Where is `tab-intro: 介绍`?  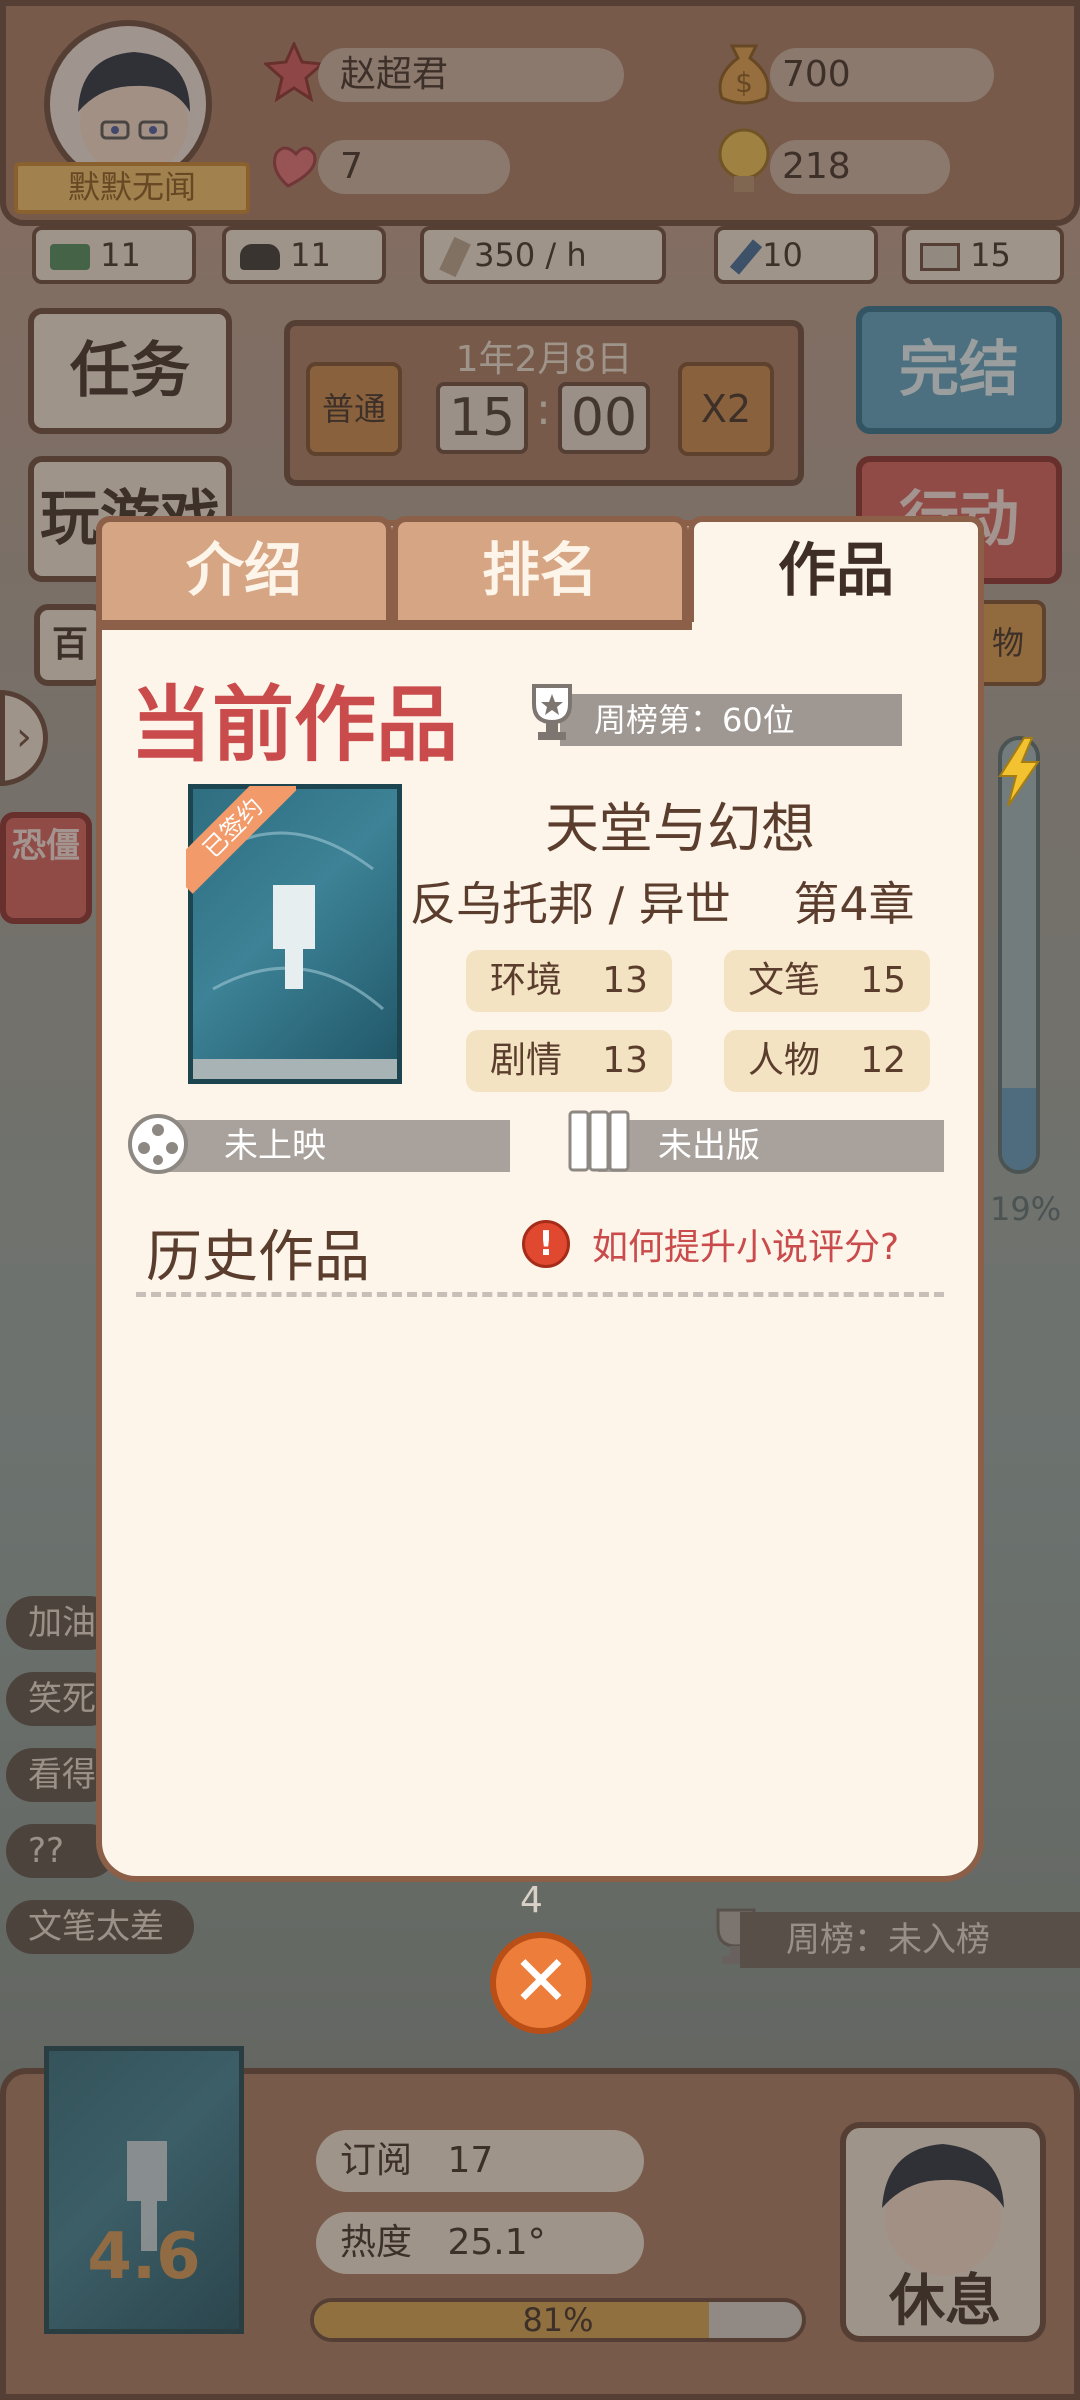 tab-intro: 介绍 is located at coordinates (244, 569).